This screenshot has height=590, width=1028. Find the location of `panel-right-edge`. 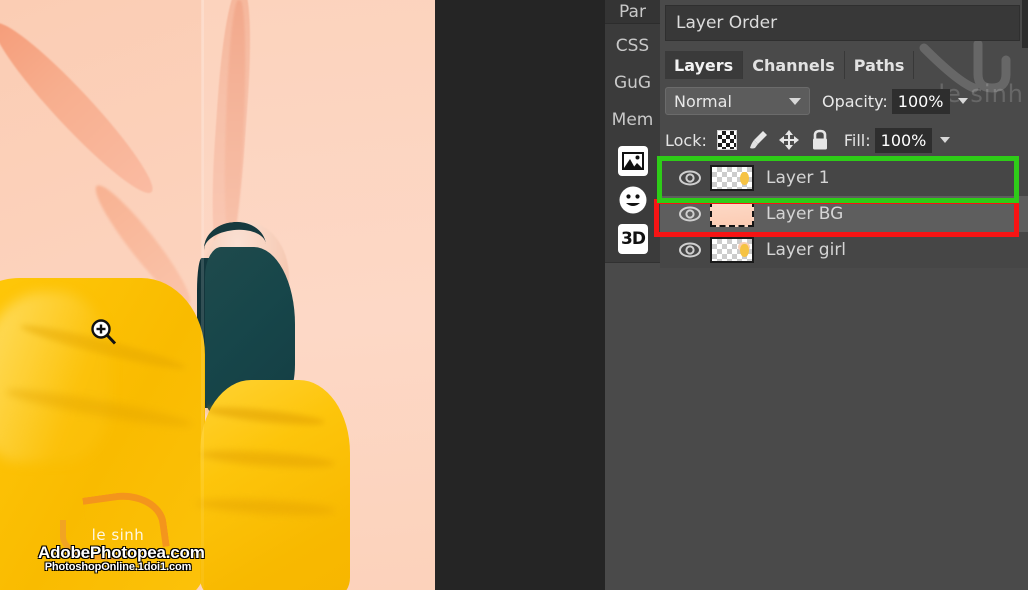

panel-right-edge is located at coordinates (1025, 24).